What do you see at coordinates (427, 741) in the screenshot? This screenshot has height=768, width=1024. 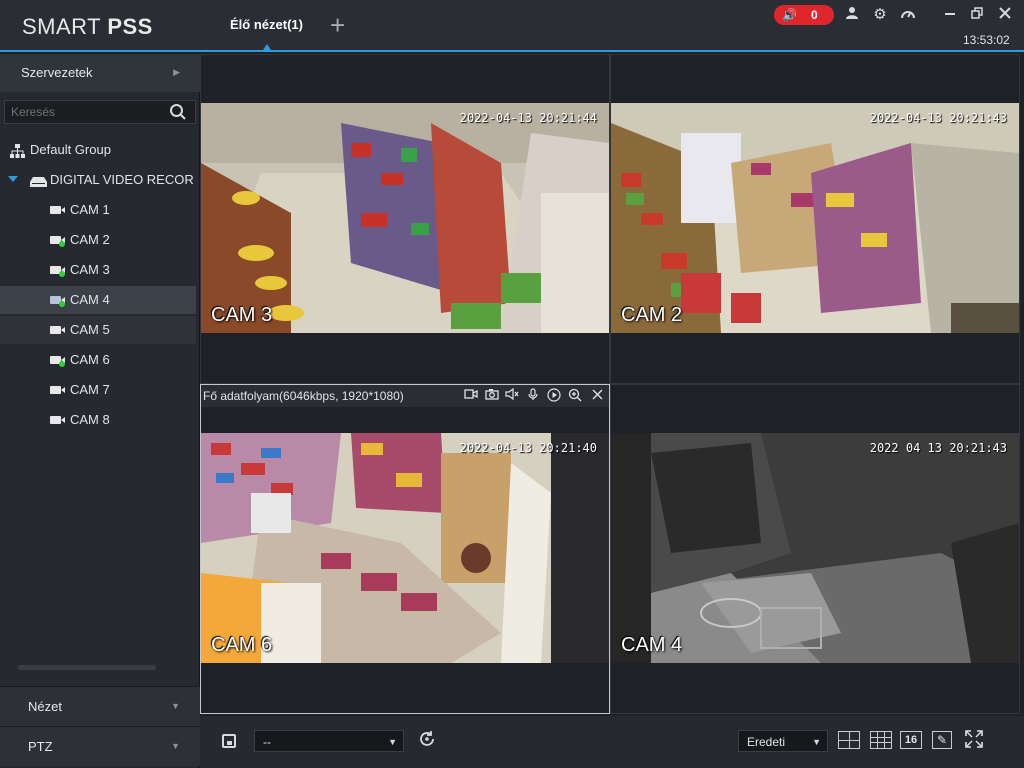 I see `refresh-icon` at bounding box center [427, 741].